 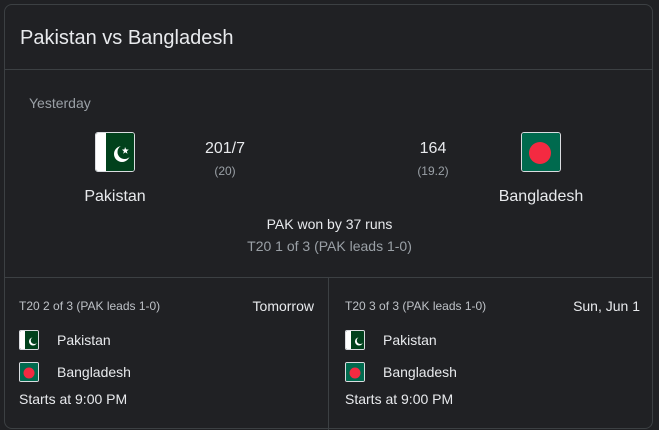 What do you see at coordinates (416, 306) in the screenshot?
I see `upcoming-series: T20 3 of 3 (PAK leads 1-0)` at bounding box center [416, 306].